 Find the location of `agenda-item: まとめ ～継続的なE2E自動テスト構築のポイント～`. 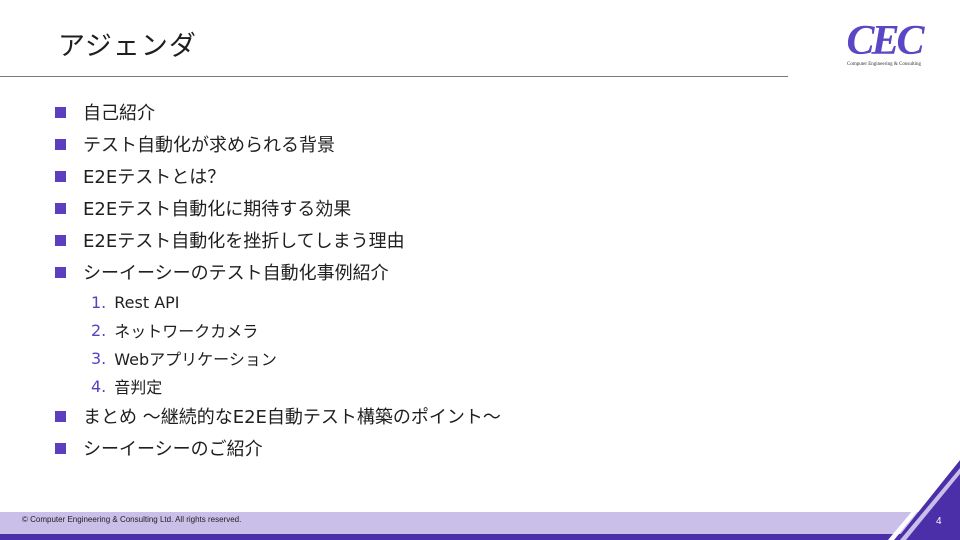

agenda-item: まとめ ～継続的なE2E自動テスト構築のポイント～ is located at coordinates (415, 416).